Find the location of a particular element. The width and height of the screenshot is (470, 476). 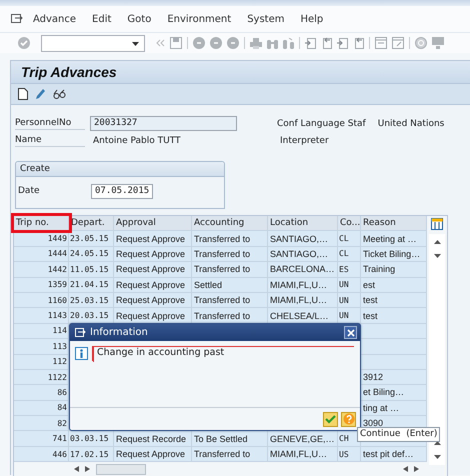

table-cell: 86 is located at coordinates (41, 393).